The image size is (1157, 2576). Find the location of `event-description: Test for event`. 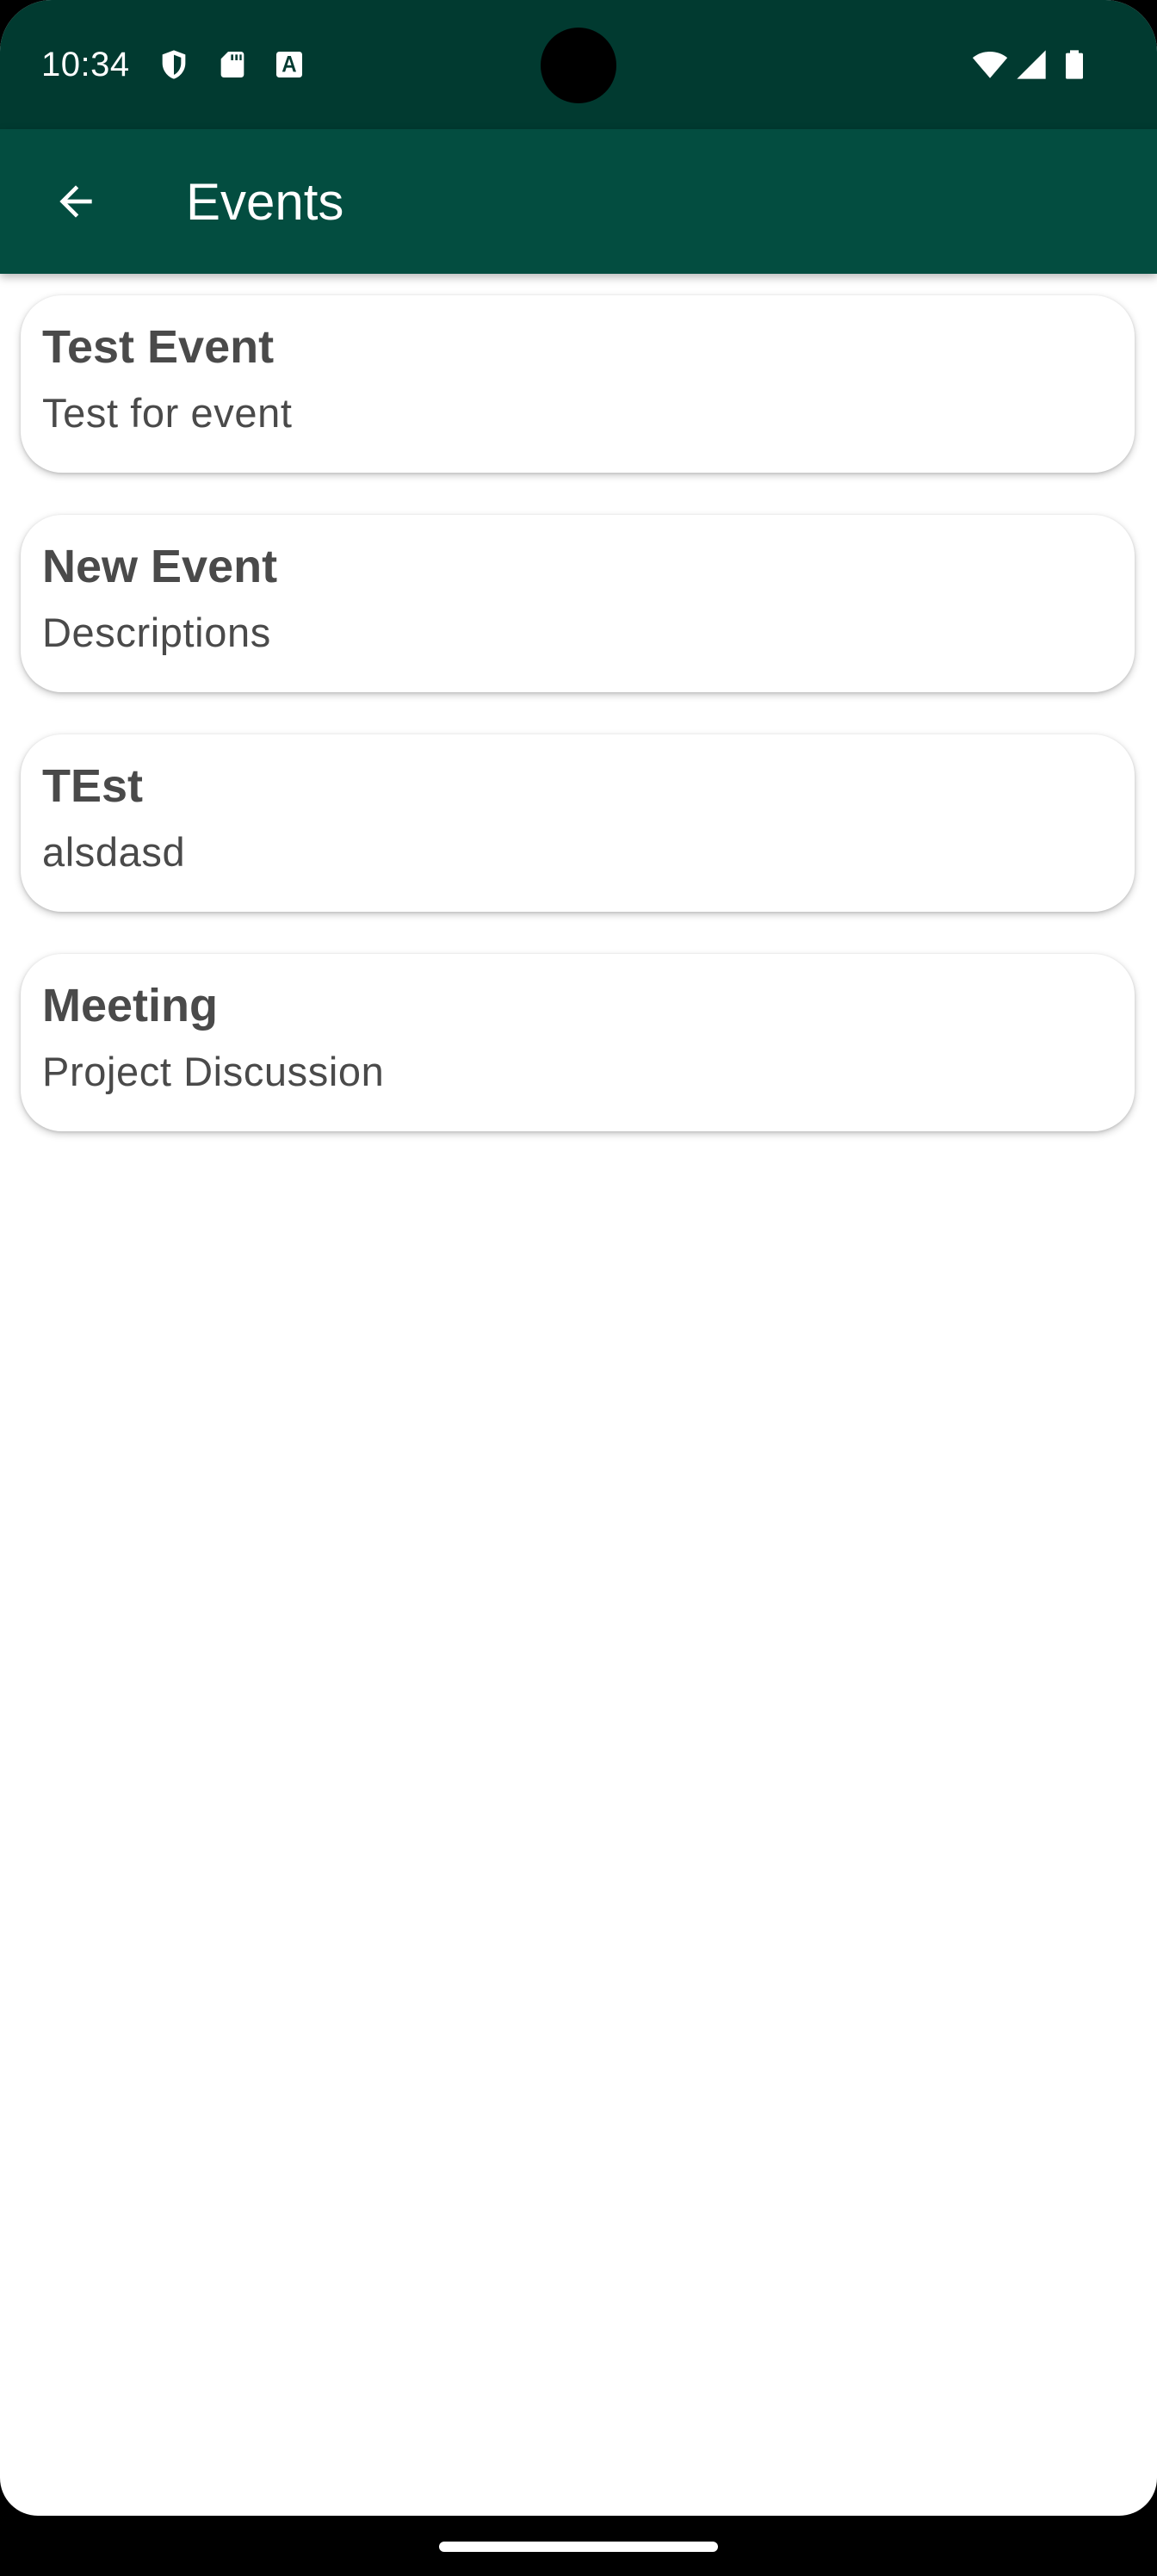

event-description: Test for event is located at coordinates (167, 413).